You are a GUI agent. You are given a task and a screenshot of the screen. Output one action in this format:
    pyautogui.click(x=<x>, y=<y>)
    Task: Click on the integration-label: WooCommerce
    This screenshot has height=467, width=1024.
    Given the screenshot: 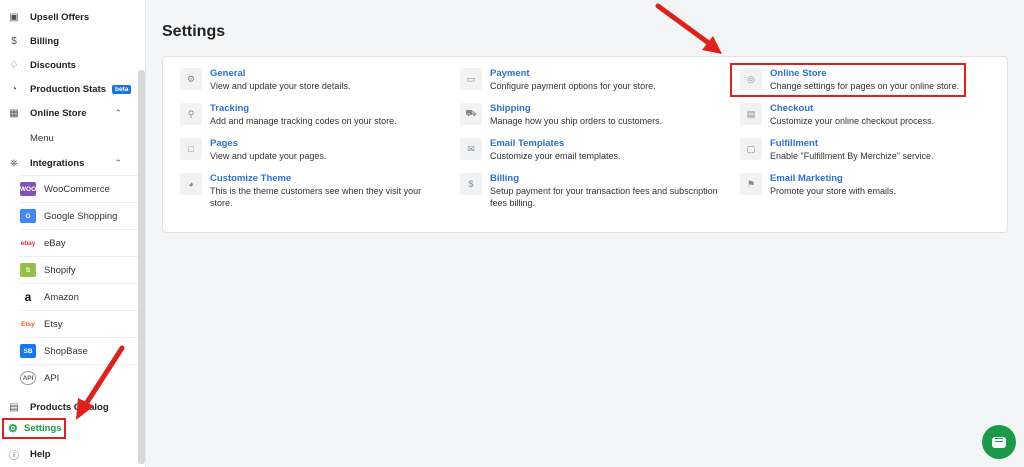 What is the action you would take?
    pyautogui.click(x=77, y=189)
    